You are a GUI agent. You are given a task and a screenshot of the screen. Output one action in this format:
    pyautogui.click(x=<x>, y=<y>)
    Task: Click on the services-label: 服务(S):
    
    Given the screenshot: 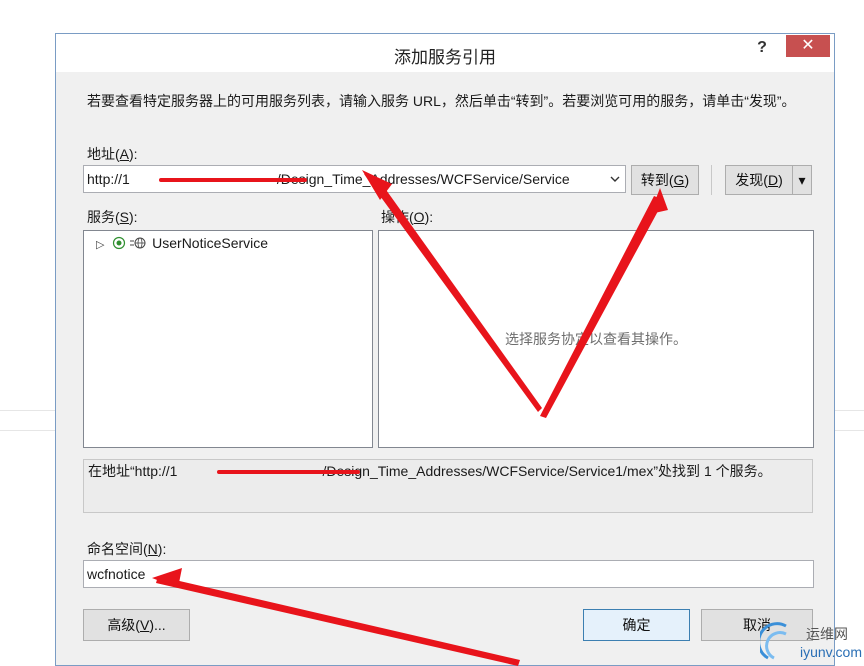 What is the action you would take?
    pyautogui.click(x=112, y=217)
    